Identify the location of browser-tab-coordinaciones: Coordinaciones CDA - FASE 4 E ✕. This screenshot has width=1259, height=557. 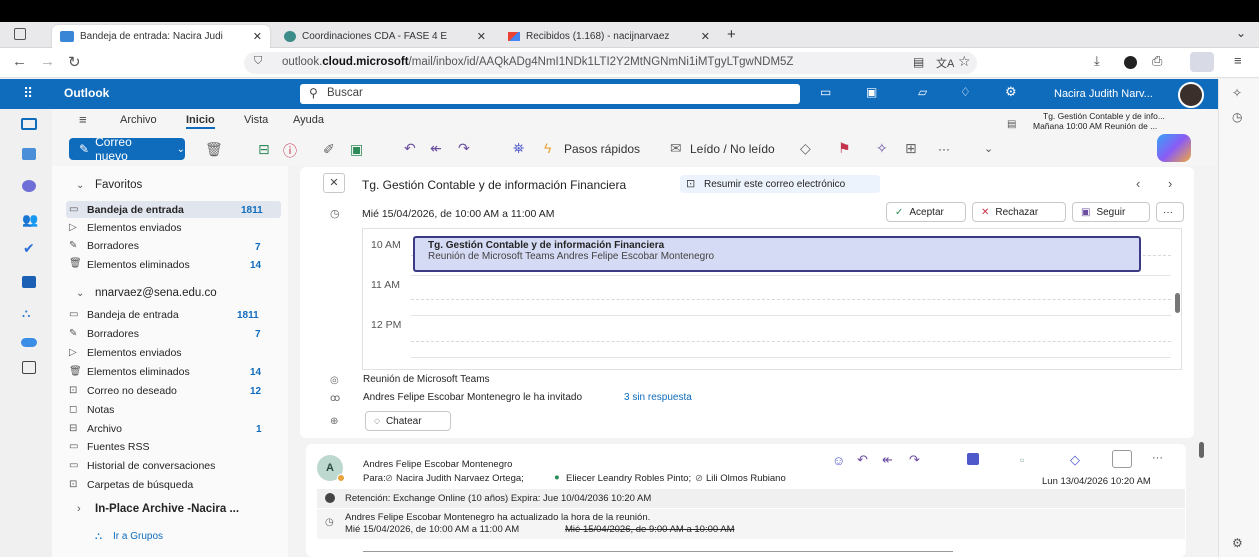
(385, 36).